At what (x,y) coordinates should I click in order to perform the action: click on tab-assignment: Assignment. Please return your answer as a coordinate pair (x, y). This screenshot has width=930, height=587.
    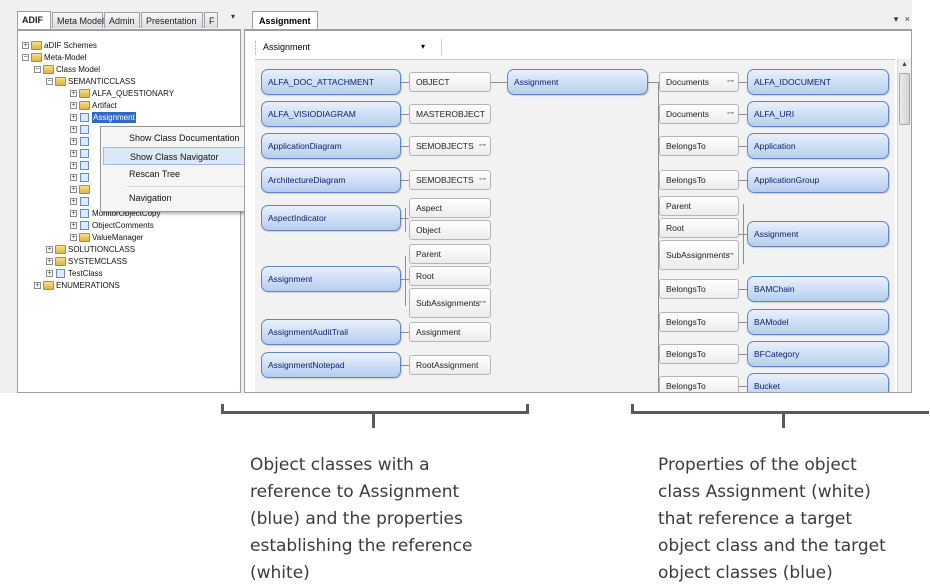
    Looking at the image, I should click on (285, 20).